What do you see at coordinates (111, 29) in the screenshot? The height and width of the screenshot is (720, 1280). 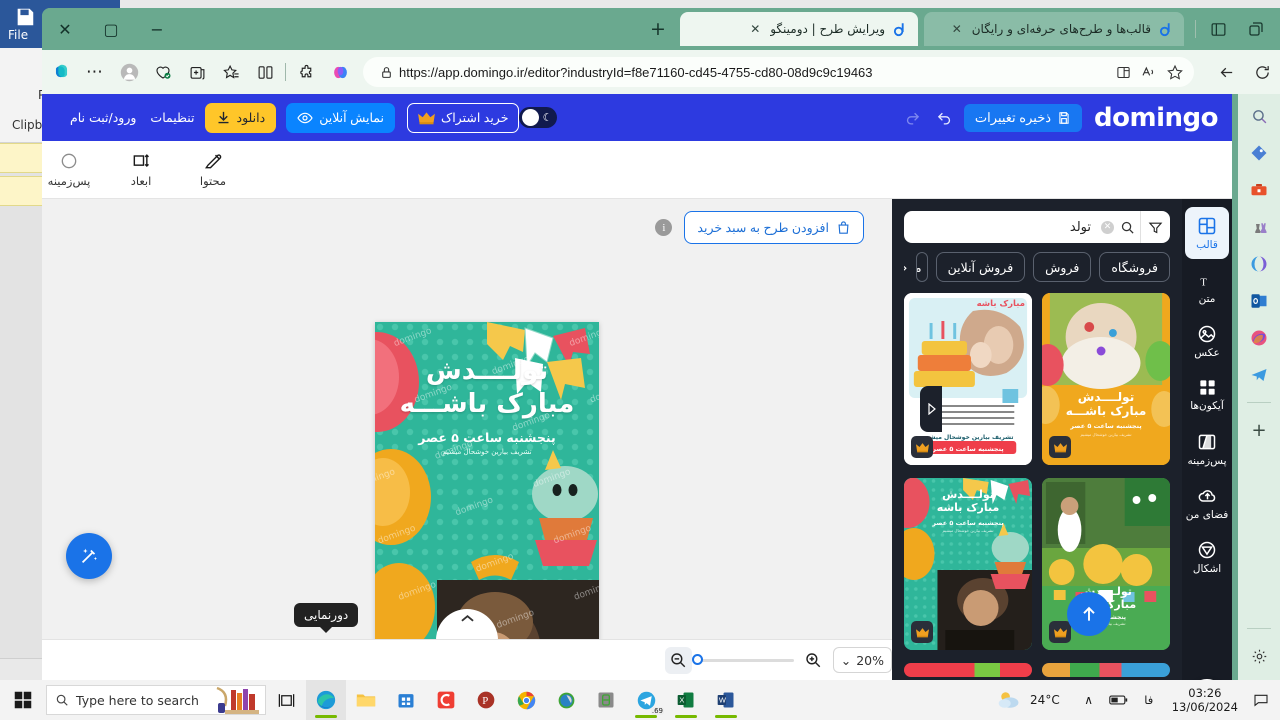 I see `maximize-button: ▢` at bounding box center [111, 29].